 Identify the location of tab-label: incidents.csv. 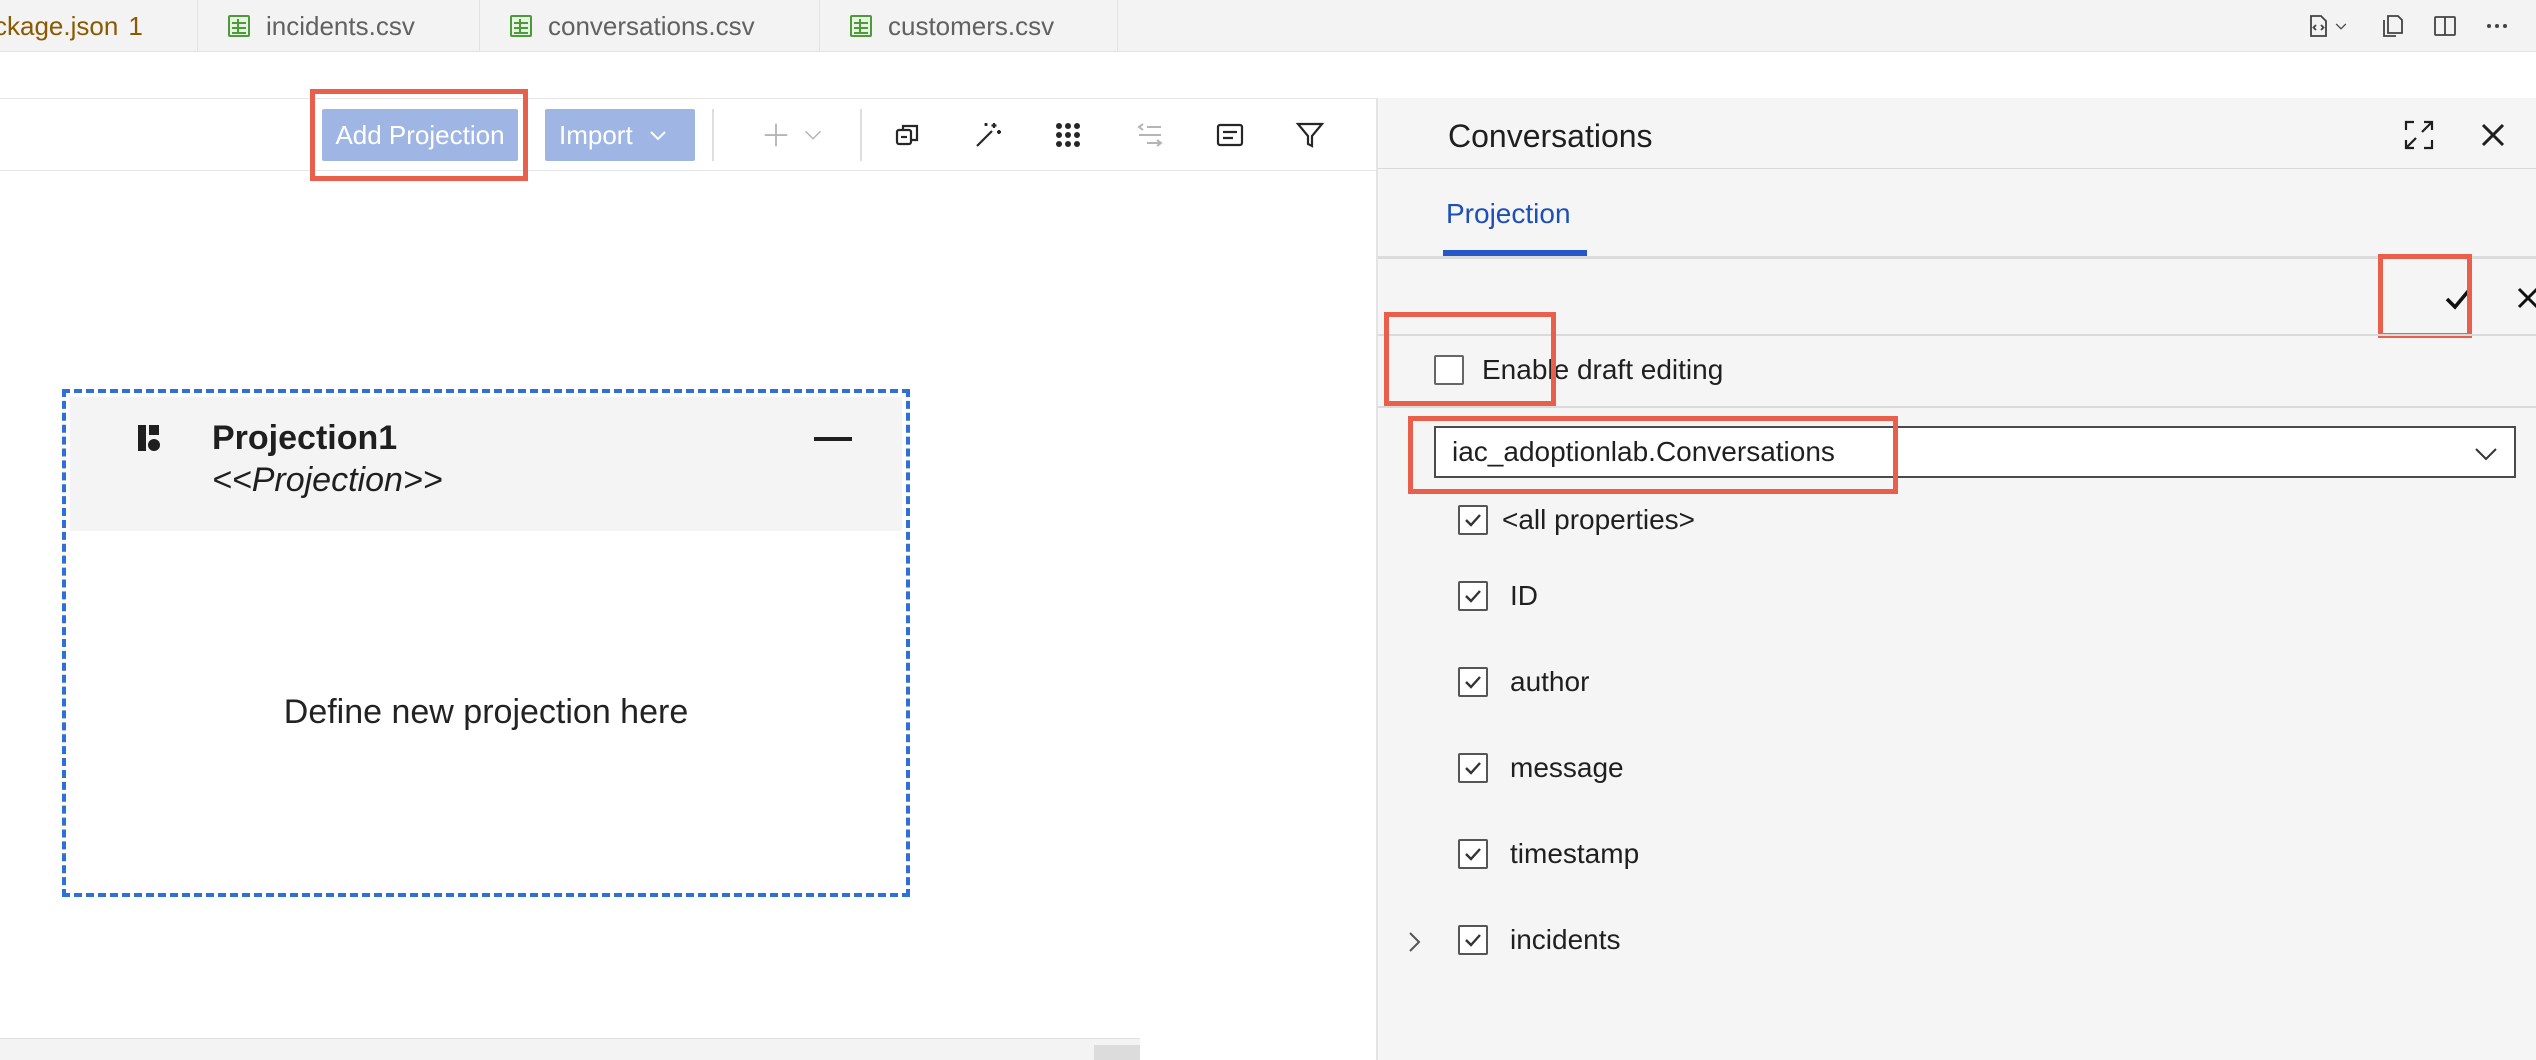
(340, 25).